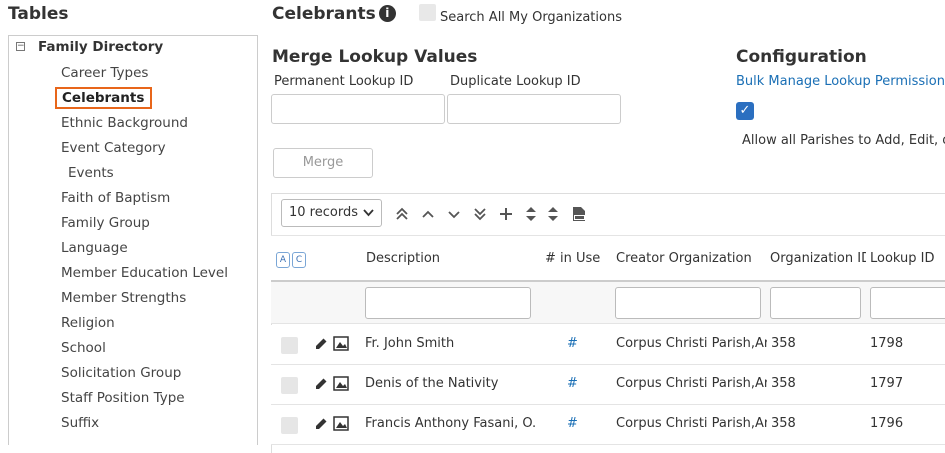 This screenshot has height=453, width=945. What do you see at coordinates (448, 303) in the screenshot?
I see `description-filter-input` at bounding box center [448, 303].